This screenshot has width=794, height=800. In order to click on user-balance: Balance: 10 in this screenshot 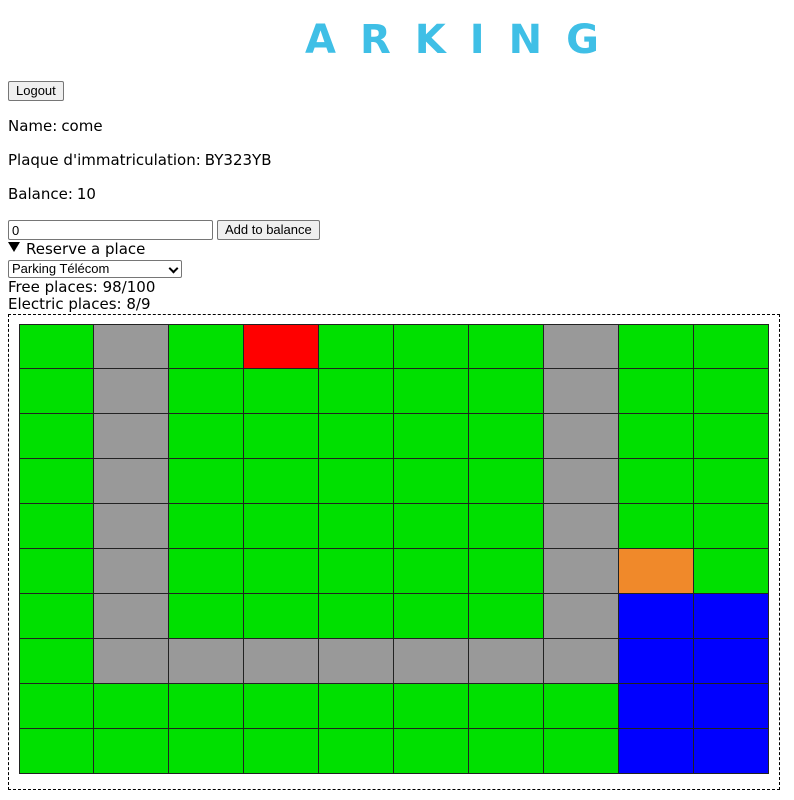, I will do `click(52, 194)`.